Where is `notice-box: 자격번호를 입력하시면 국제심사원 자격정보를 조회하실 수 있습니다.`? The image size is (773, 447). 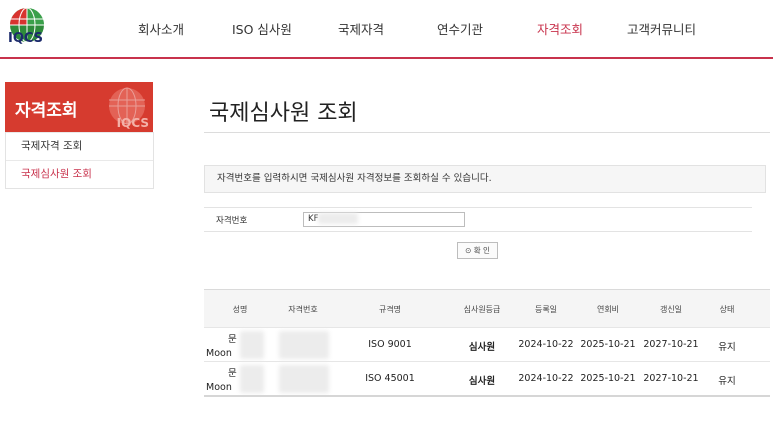 notice-box: 자격번호를 입력하시면 국제심사원 자격정보를 조회하실 수 있습니다. is located at coordinates (485, 179).